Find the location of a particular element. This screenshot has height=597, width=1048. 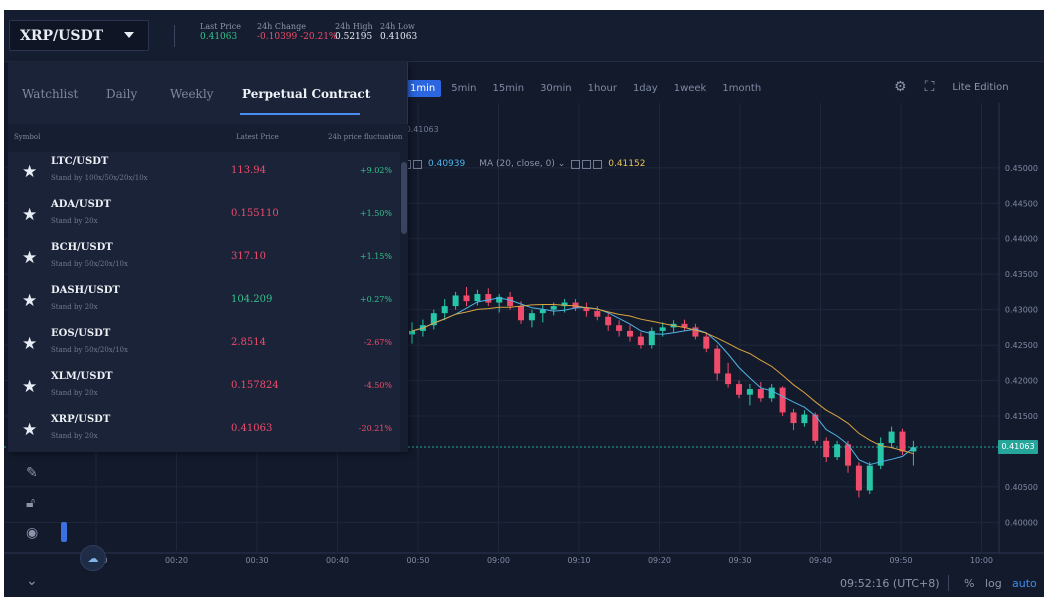

footer-divider is located at coordinates (948, 583).